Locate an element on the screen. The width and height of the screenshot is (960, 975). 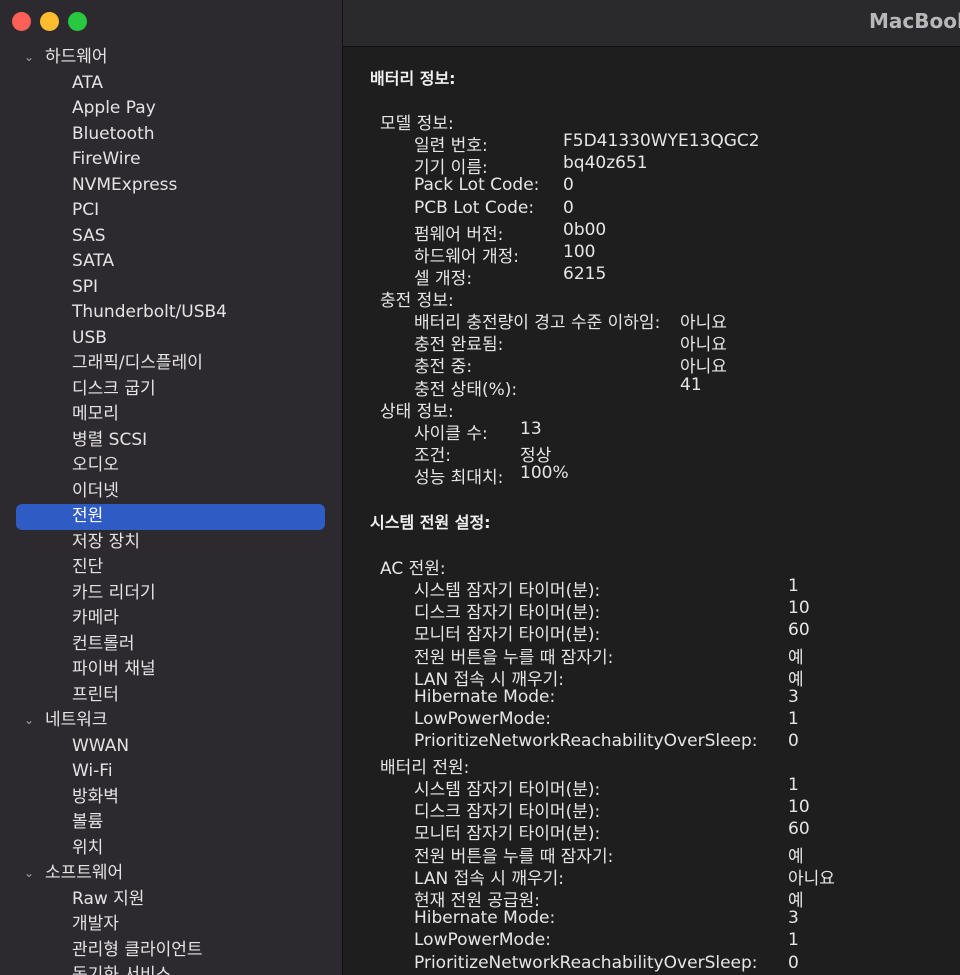
sidebar-item-spi: SPI is located at coordinates (171, 288).